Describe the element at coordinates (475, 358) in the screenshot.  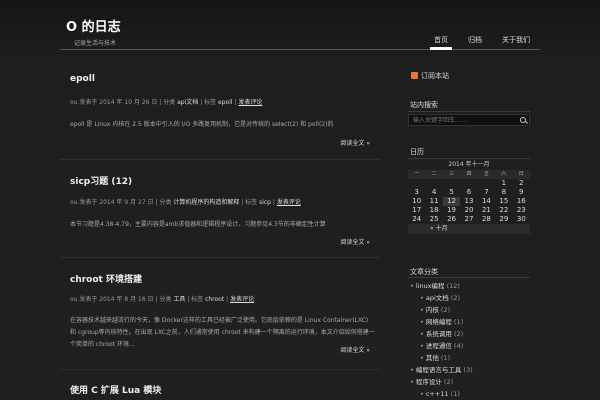
I see `category-item: • 其他 (1)` at that location.